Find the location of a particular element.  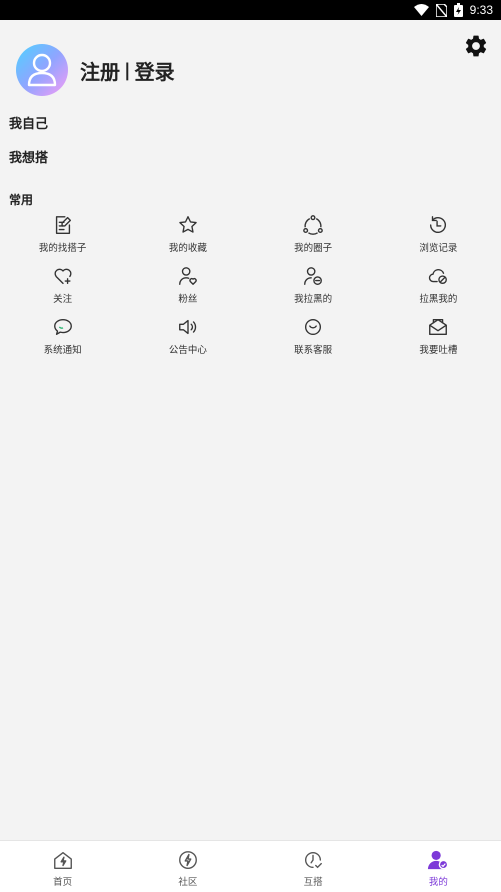

customer-service-item: 联系客服 is located at coordinates (313, 339).